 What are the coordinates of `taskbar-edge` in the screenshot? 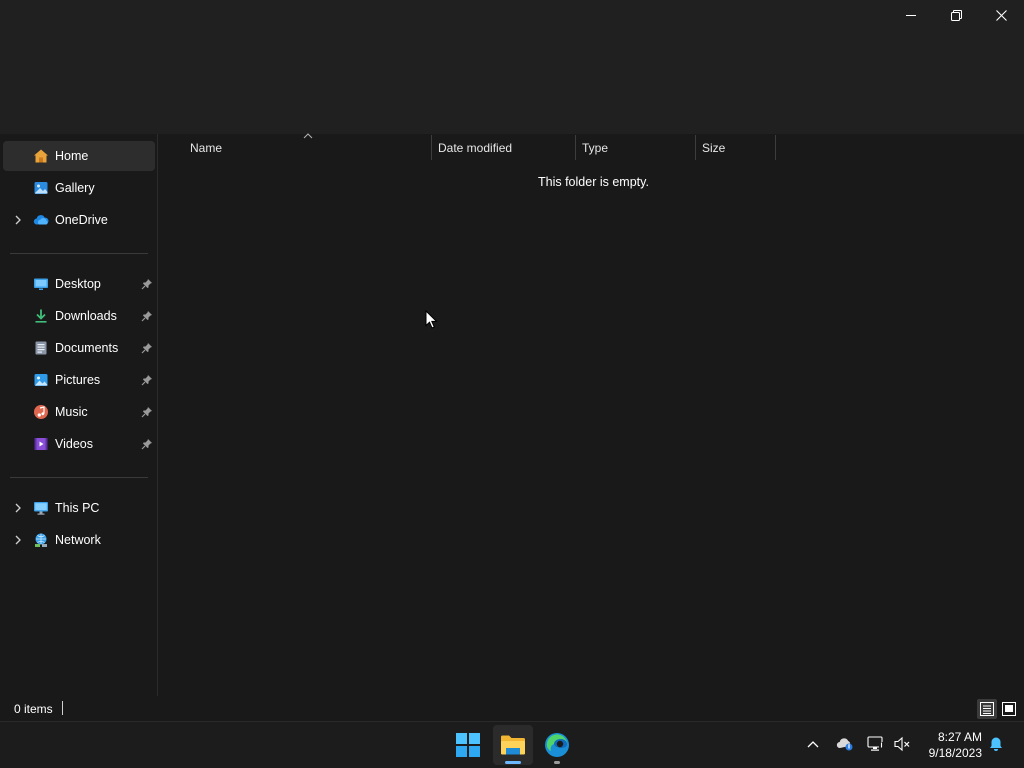 It's located at (557, 745).